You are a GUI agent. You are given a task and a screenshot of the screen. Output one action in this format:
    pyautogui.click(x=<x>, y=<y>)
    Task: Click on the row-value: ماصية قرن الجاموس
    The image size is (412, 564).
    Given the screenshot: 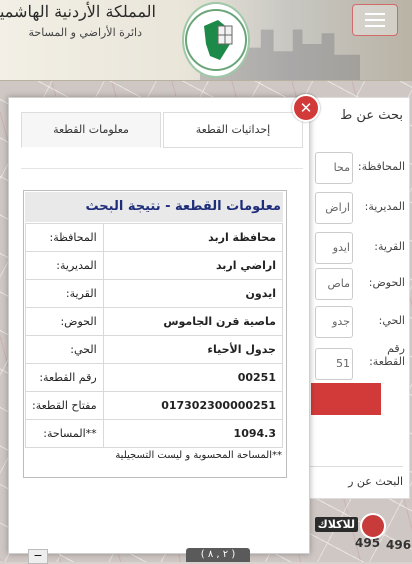 What is the action you would take?
    pyautogui.click(x=193, y=321)
    